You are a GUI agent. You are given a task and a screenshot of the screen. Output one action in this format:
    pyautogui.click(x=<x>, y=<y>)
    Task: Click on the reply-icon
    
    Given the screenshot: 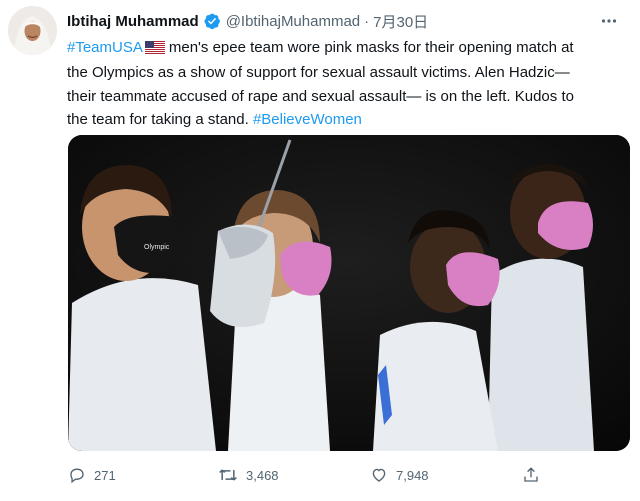 What is the action you would take?
    pyautogui.click(x=77, y=475)
    